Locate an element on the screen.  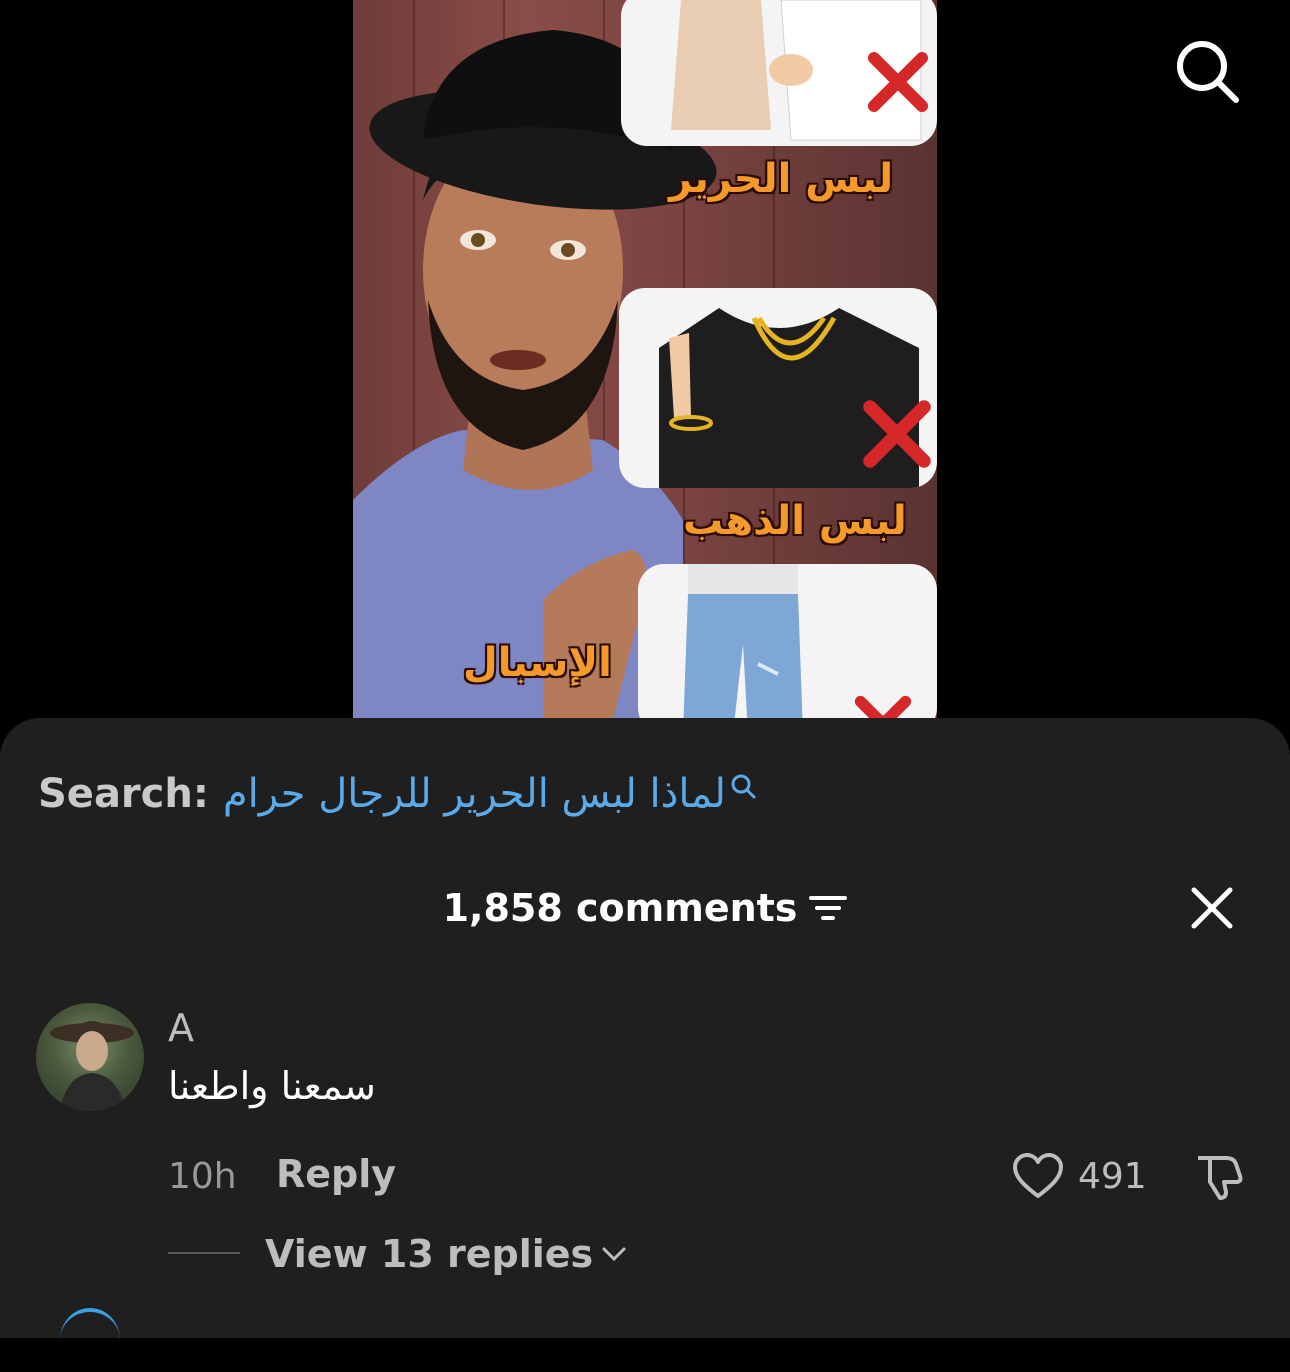
close-icon is located at coordinates (1212, 908).